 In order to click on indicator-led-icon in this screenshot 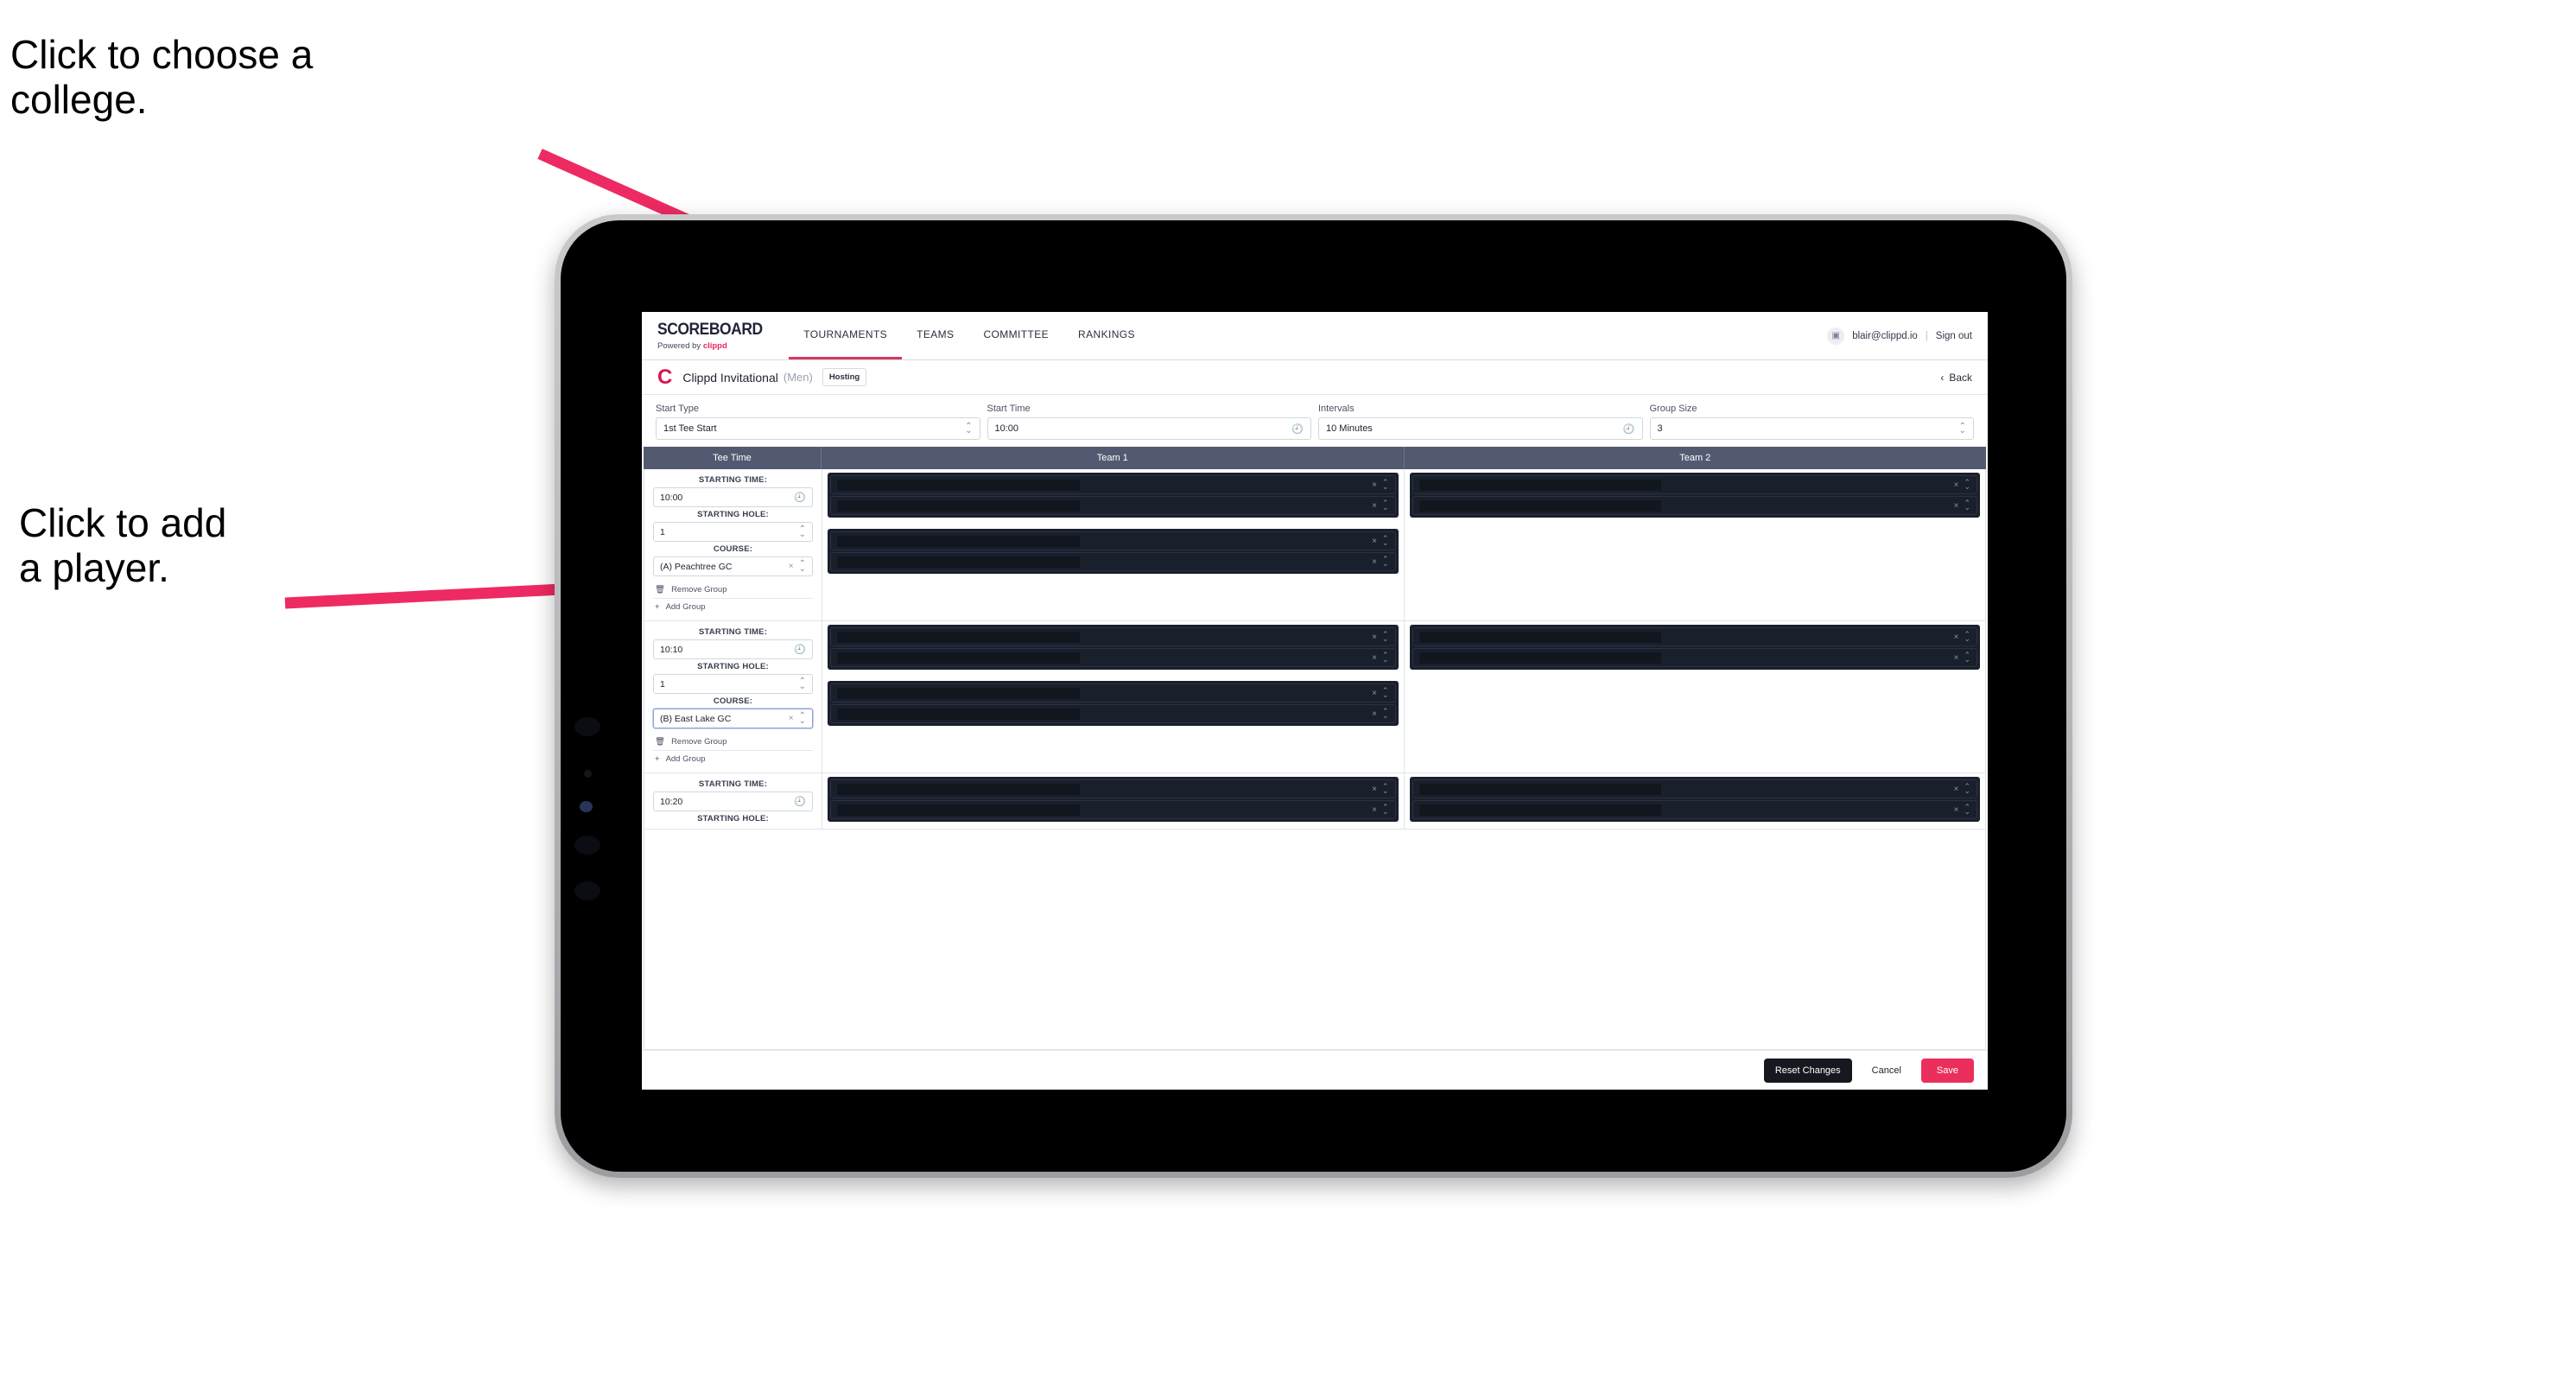, I will do `click(586, 806)`.